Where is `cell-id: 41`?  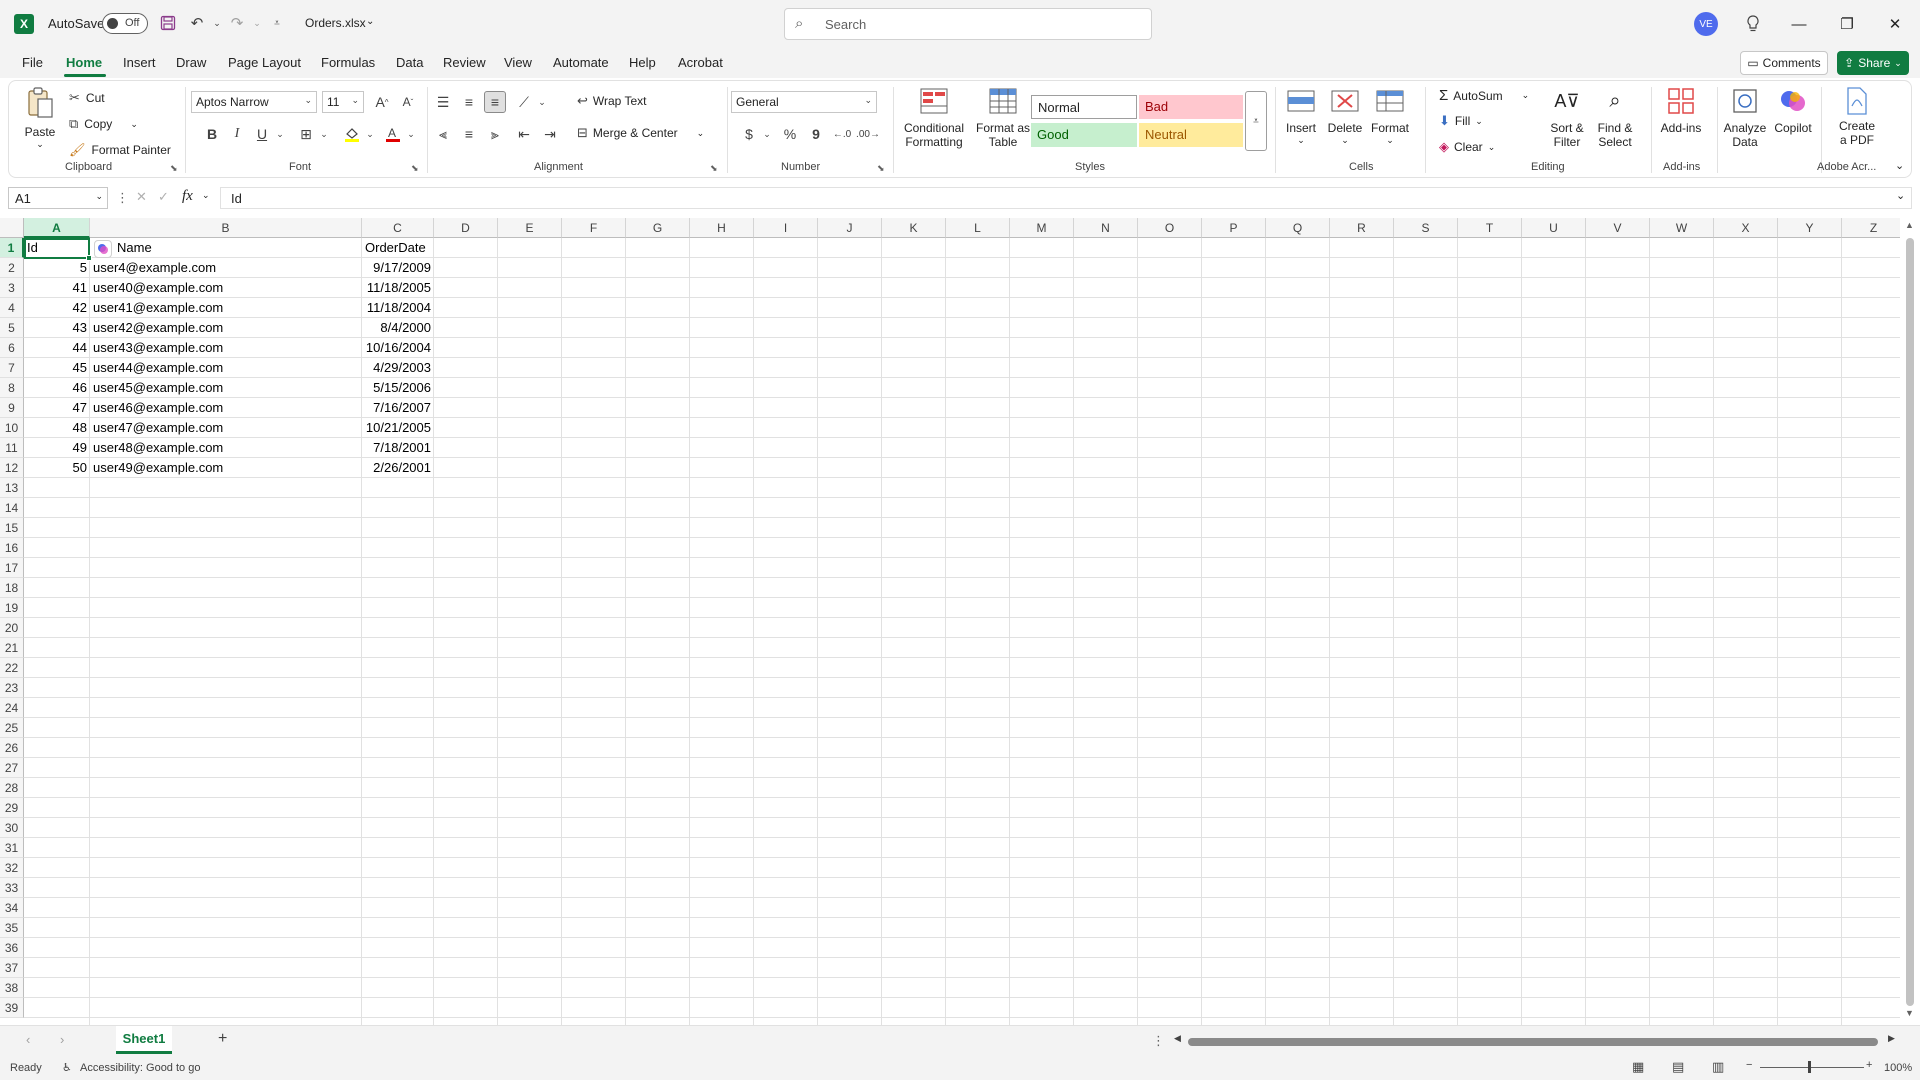
cell-id: 41 is located at coordinates (57, 288).